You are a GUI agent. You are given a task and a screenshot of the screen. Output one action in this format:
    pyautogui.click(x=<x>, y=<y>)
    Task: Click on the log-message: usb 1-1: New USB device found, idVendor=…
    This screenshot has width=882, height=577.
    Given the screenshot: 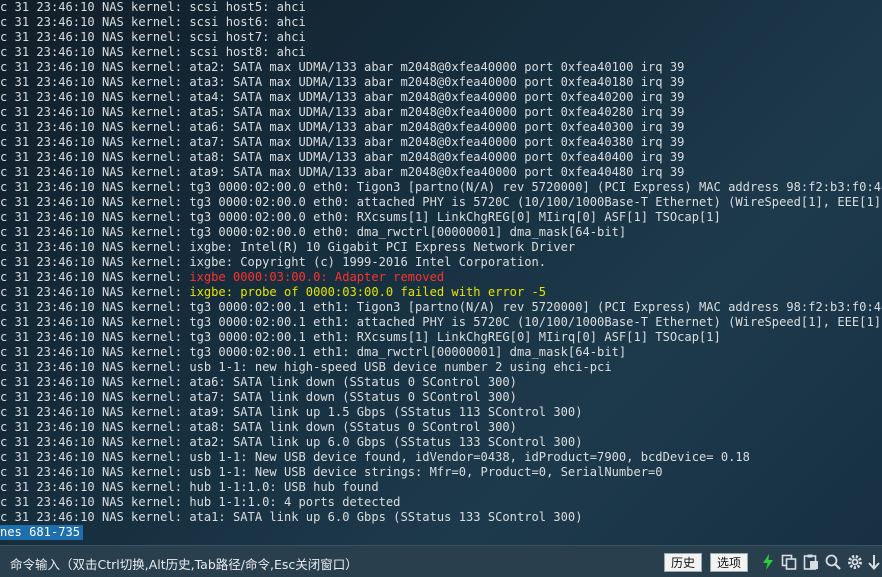 What is the action you would take?
    pyautogui.click(x=469, y=457)
    